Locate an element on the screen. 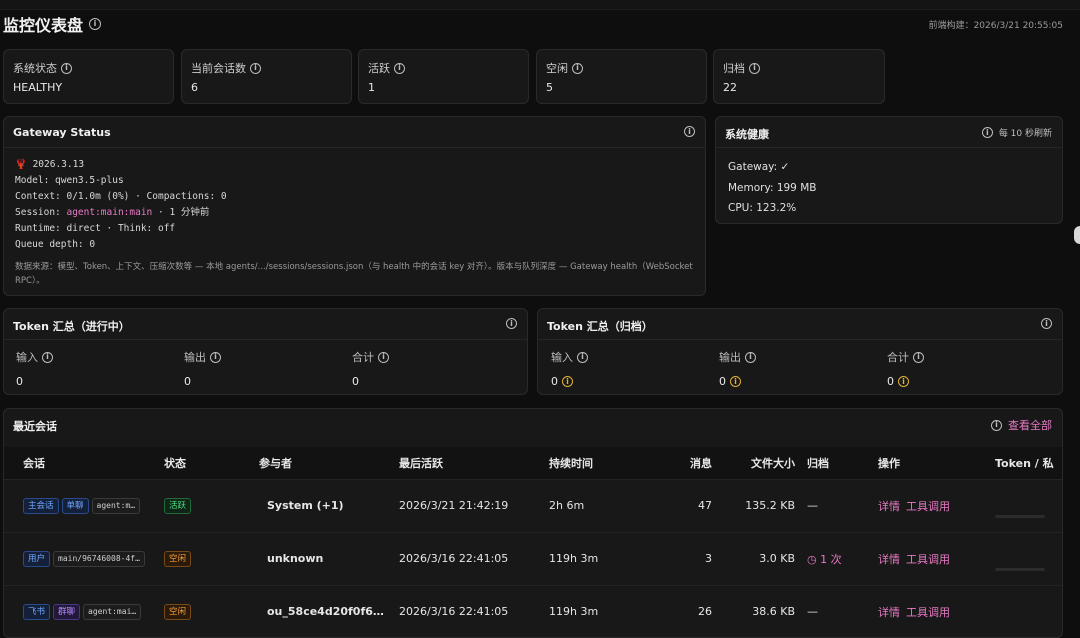 This screenshot has width=1080, height=638. stat-card-active: 活跃 i 1 is located at coordinates (443, 76).